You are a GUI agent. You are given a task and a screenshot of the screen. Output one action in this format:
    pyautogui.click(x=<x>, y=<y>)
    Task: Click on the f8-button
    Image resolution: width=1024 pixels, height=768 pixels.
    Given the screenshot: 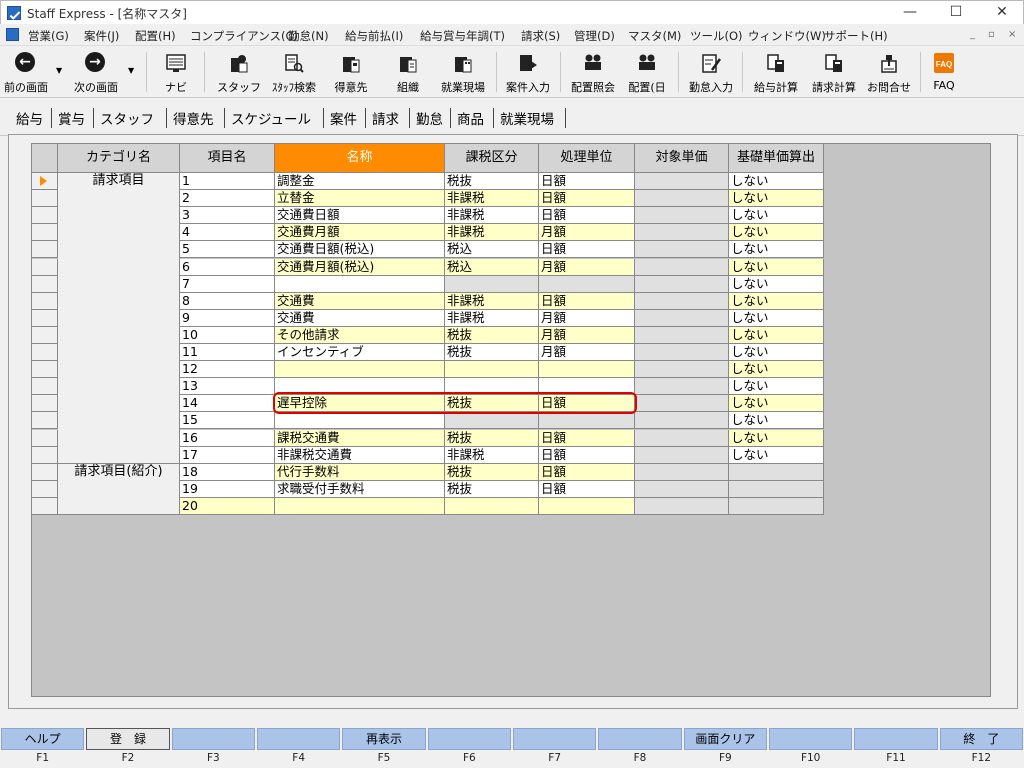 What is the action you would take?
    pyautogui.click(x=640, y=739)
    